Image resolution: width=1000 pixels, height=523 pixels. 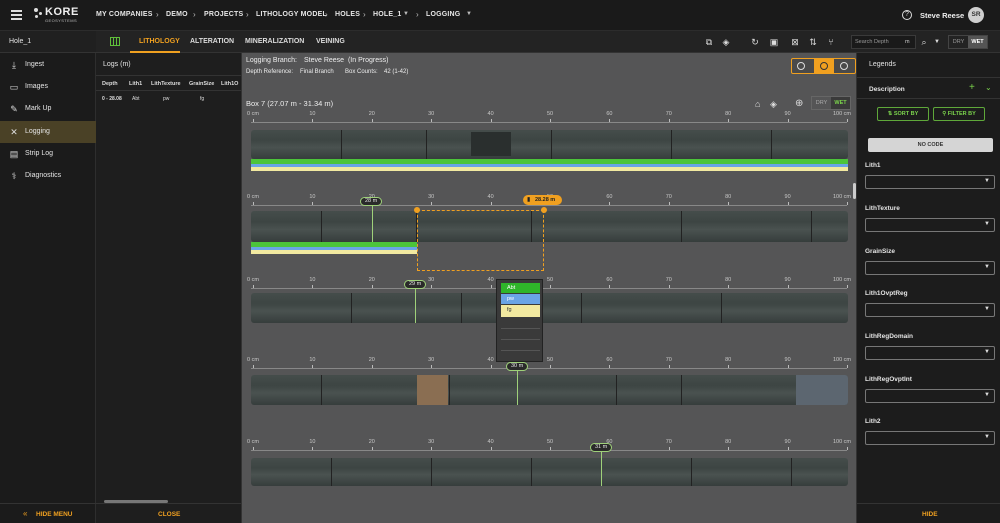 I want to click on refresh-icon: ↻, so click(x=755, y=42).